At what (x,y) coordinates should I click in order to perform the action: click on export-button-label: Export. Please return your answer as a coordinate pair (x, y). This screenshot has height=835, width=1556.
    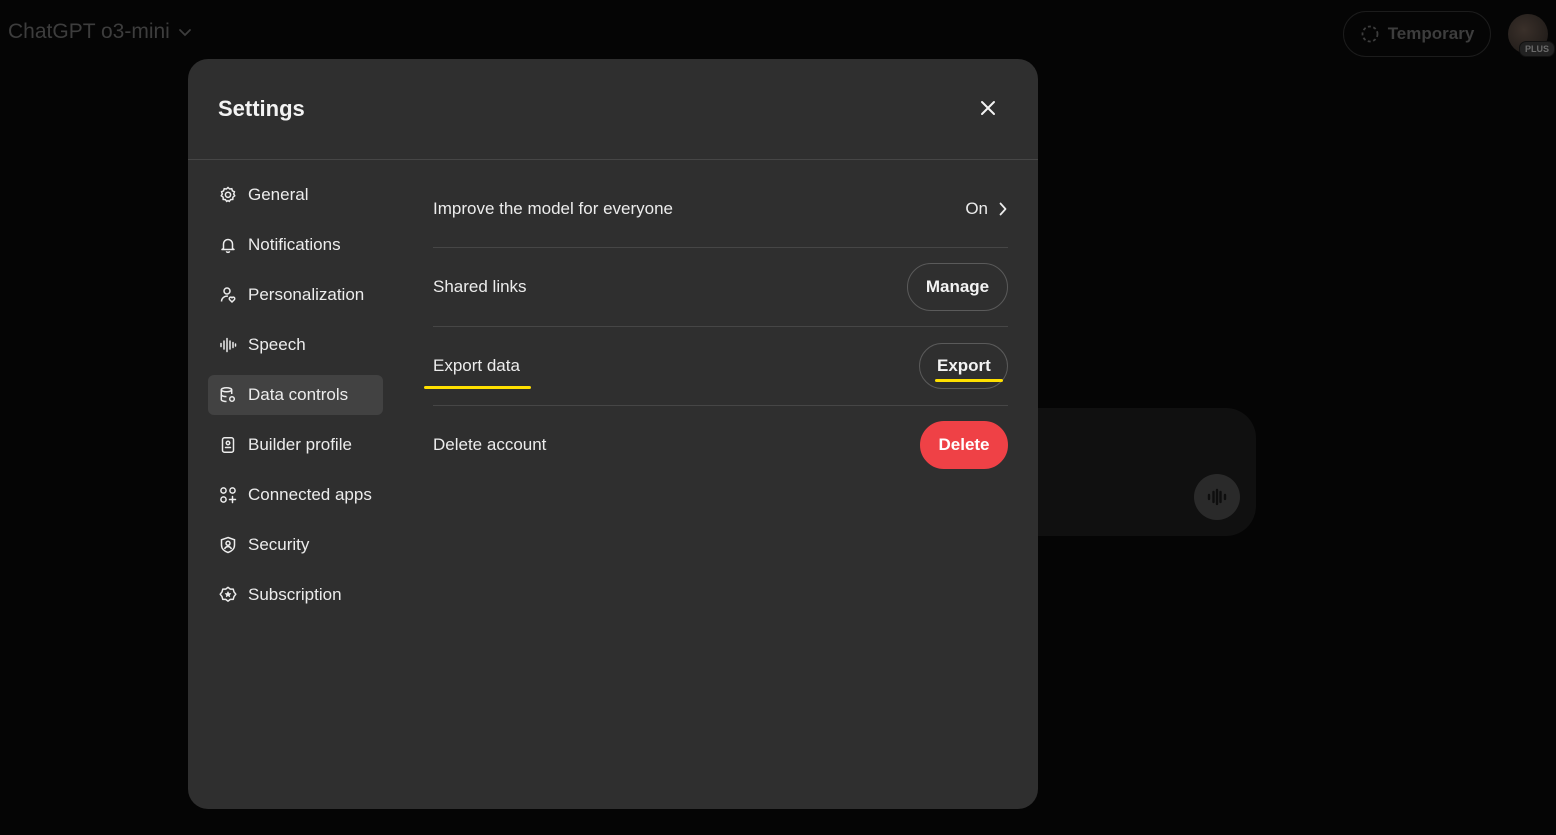
    Looking at the image, I should click on (964, 365).